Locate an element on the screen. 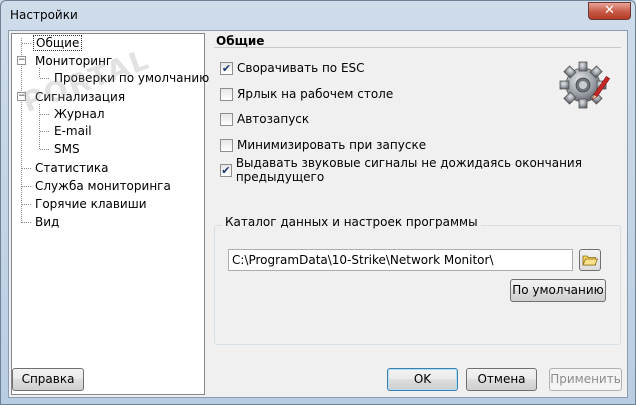 The width and height of the screenshot is (636, 405). open-folder-icon is located at coordinates (590, 260).